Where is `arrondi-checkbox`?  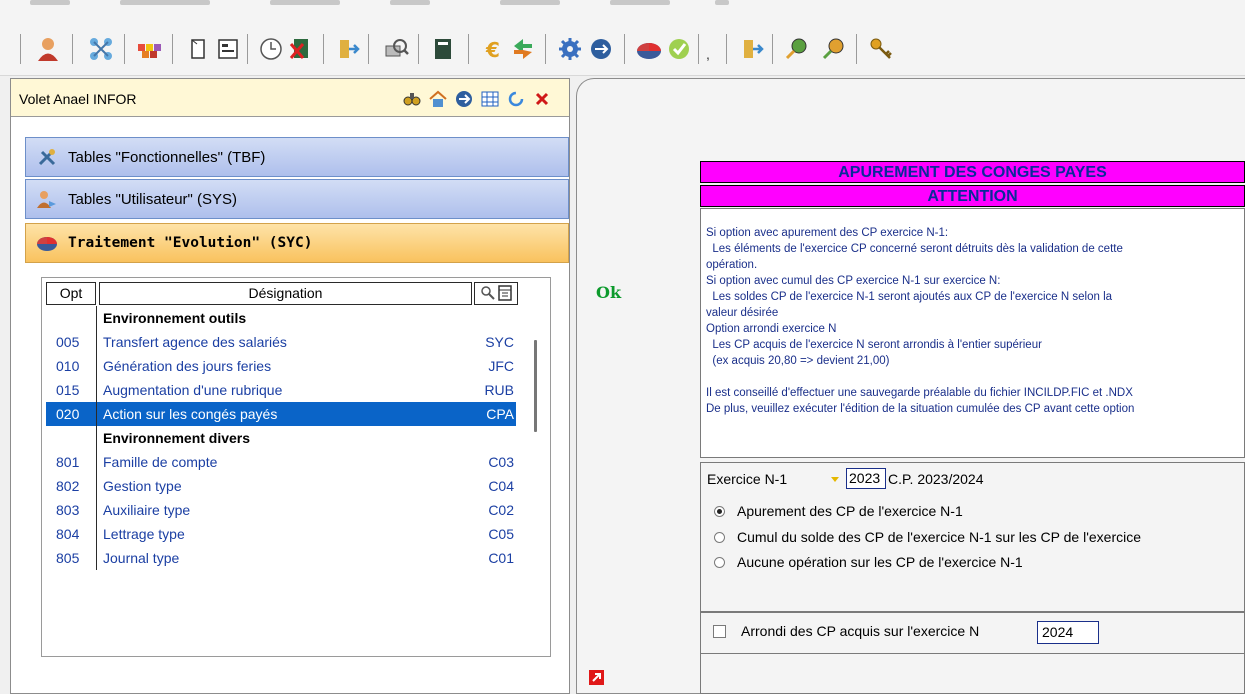
arrondi-checkbox is located at coordinates (719, 631).